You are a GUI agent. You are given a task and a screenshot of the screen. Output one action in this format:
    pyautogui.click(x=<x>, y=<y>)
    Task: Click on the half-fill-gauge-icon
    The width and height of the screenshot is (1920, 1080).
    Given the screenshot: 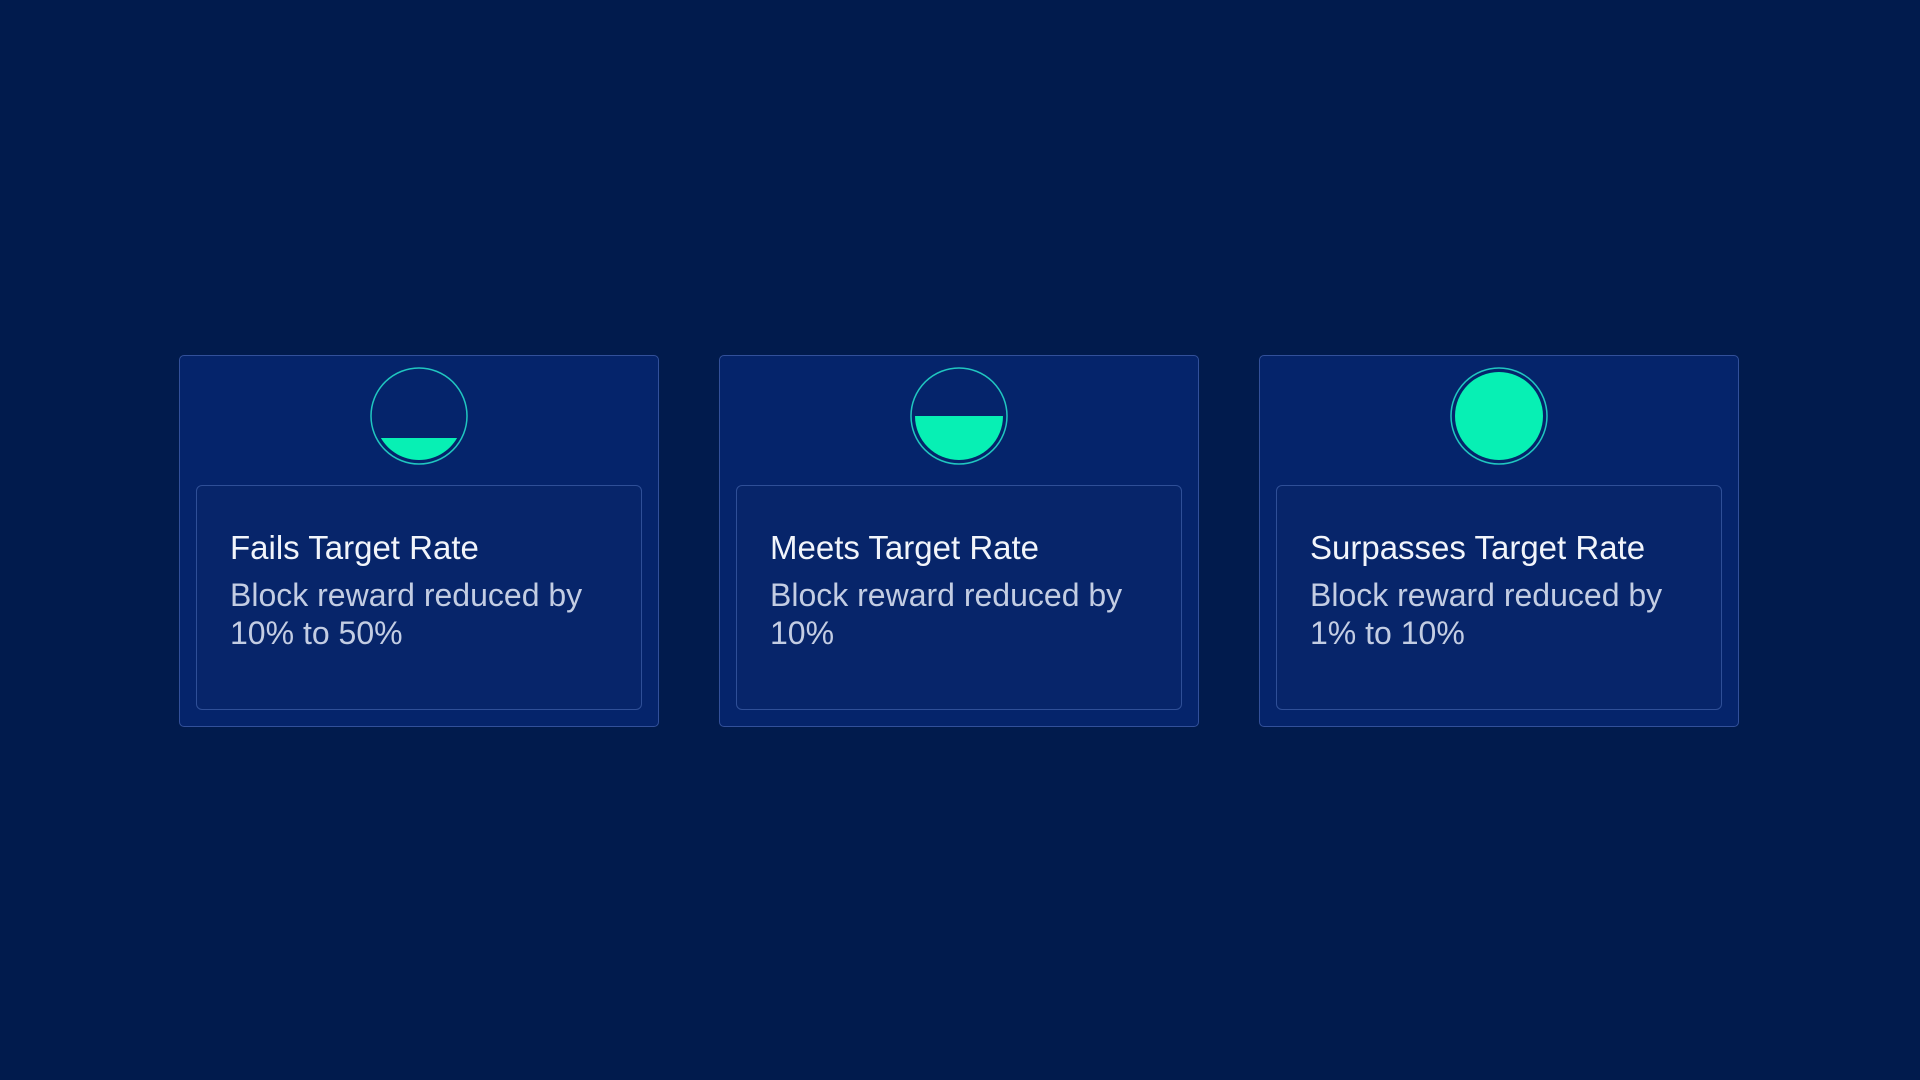 What is the action you would take?
    pyautogui.click(x=959, y=416)
    